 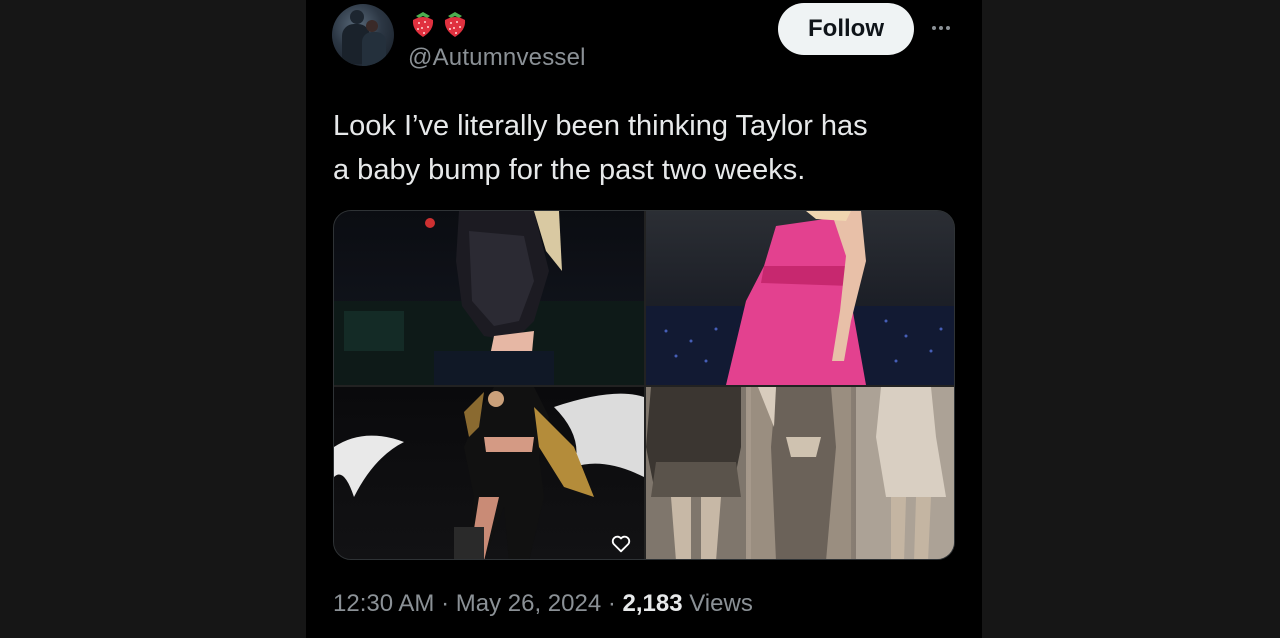 I want to click on tweet-text-line: a baby bump for the past two weeks., so click(x=569, y=170).